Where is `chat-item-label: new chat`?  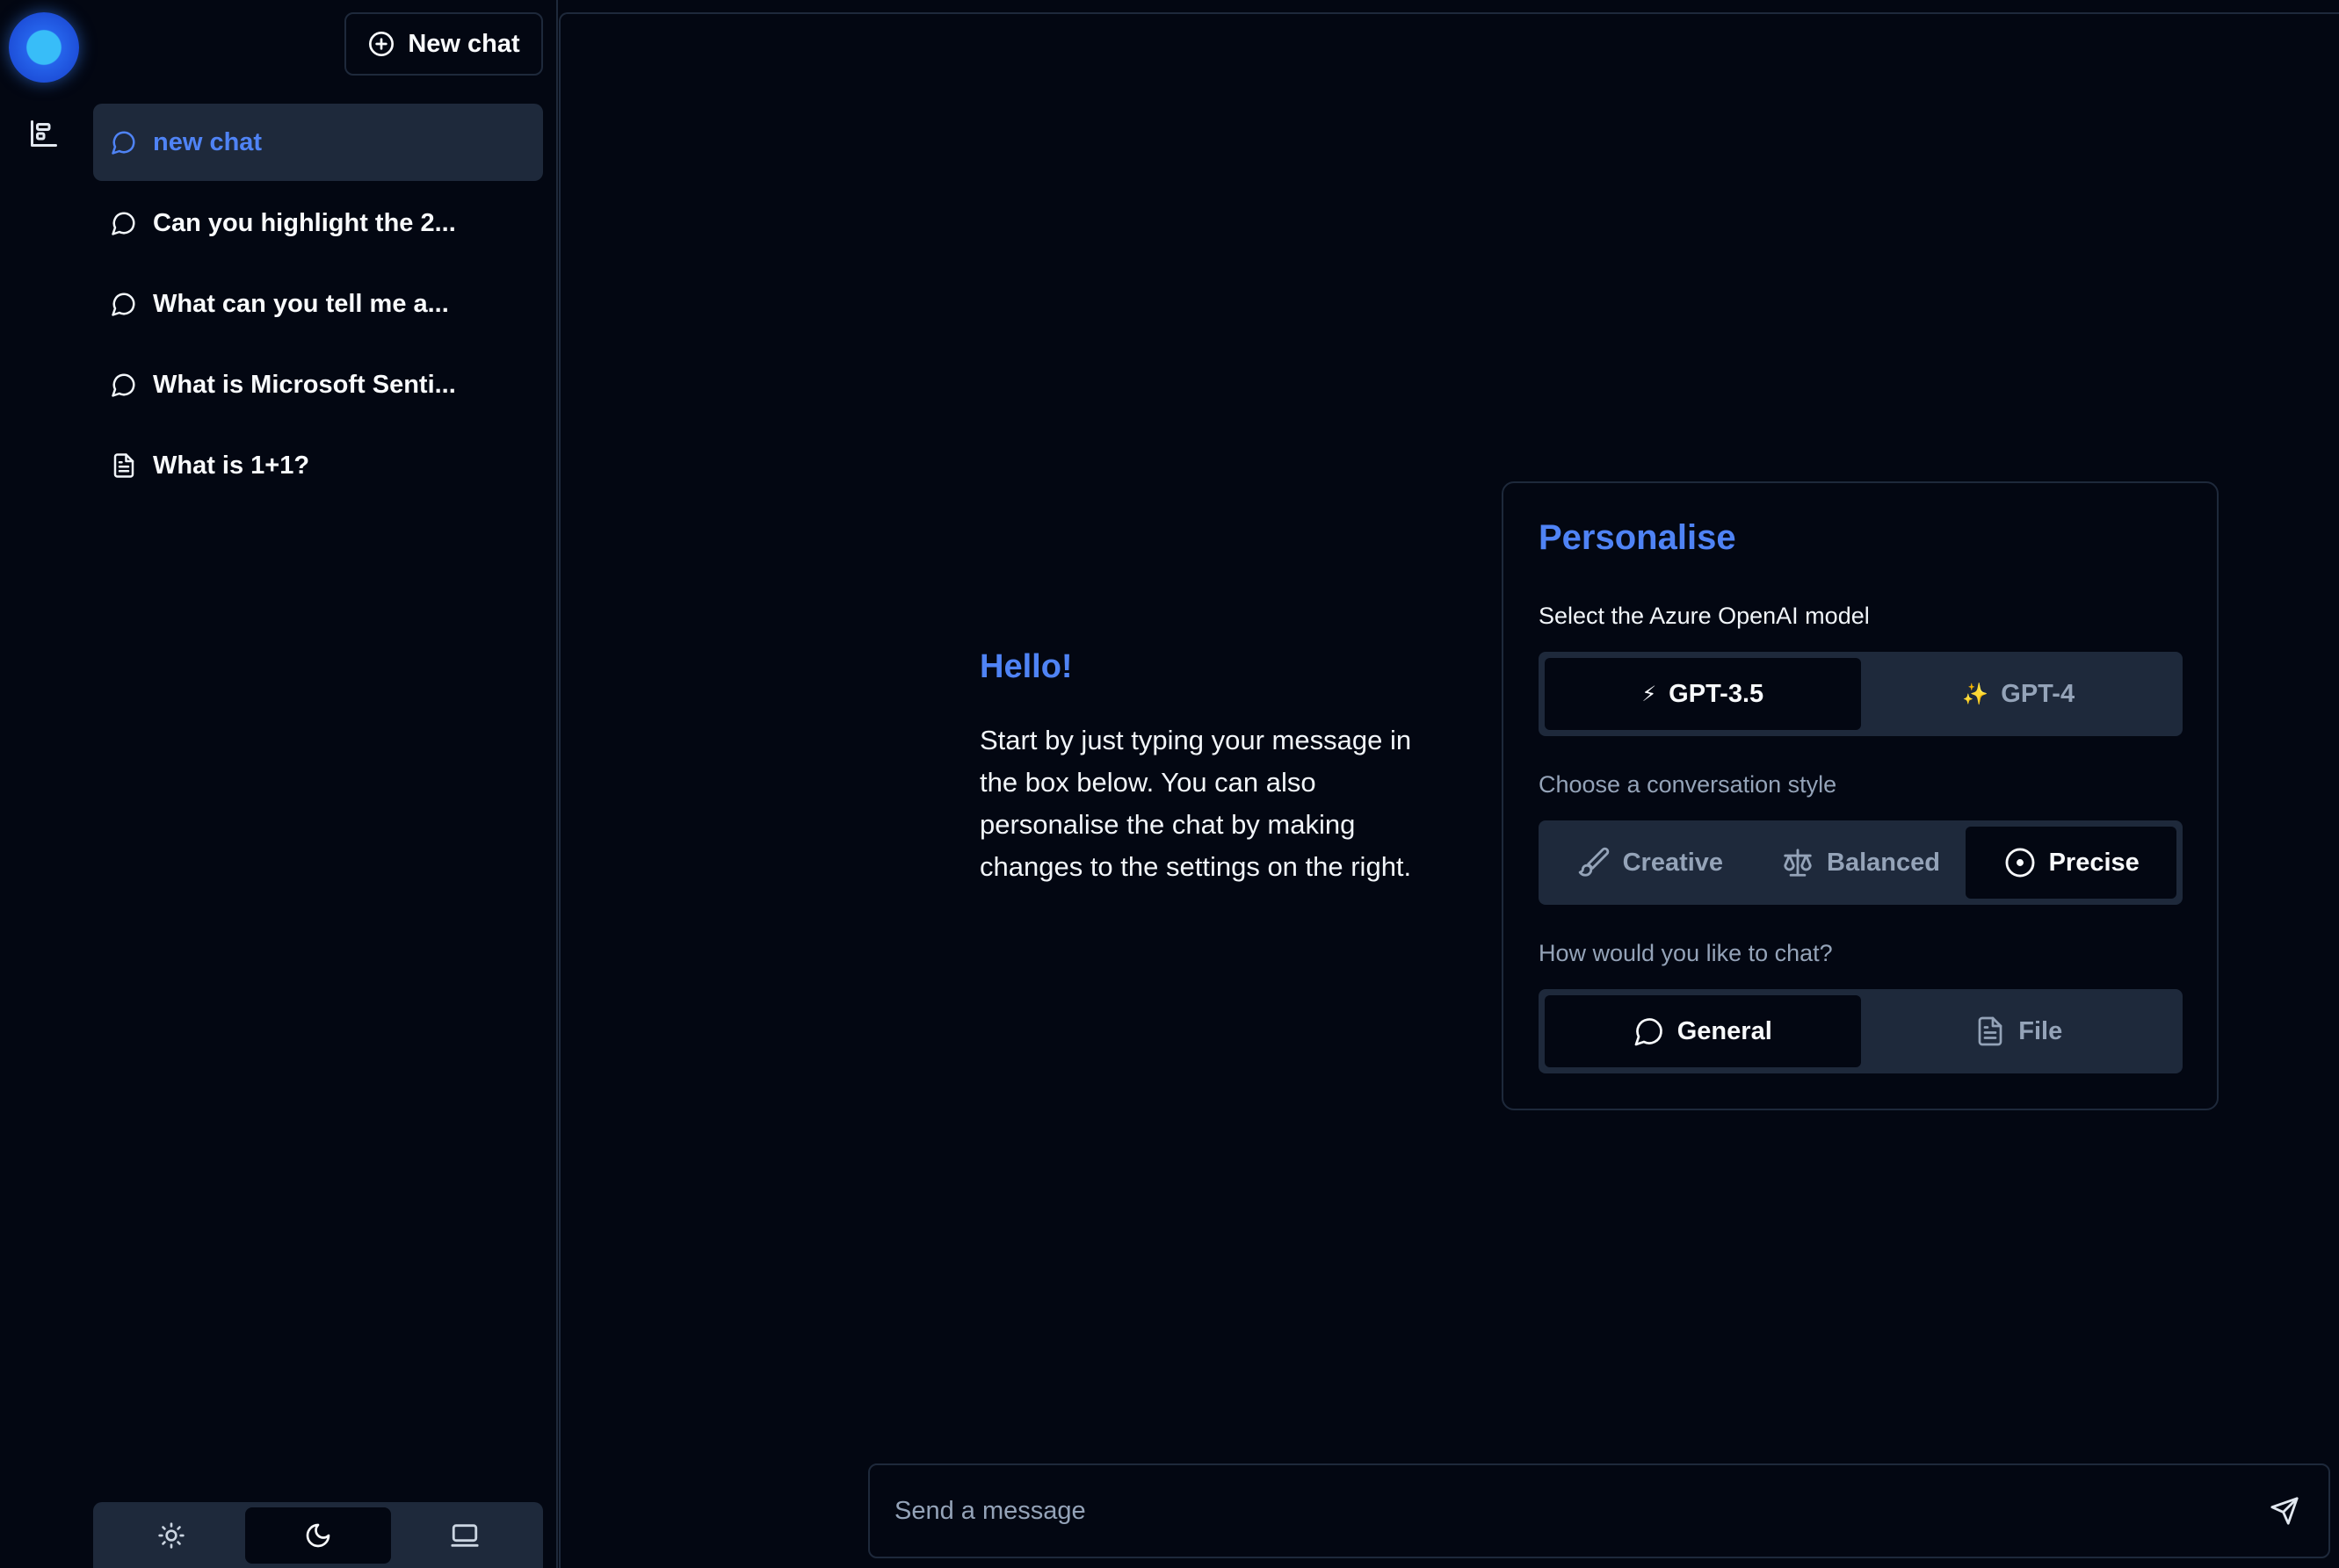
chat-item-label: new chat is located at coordinates (208, 142).